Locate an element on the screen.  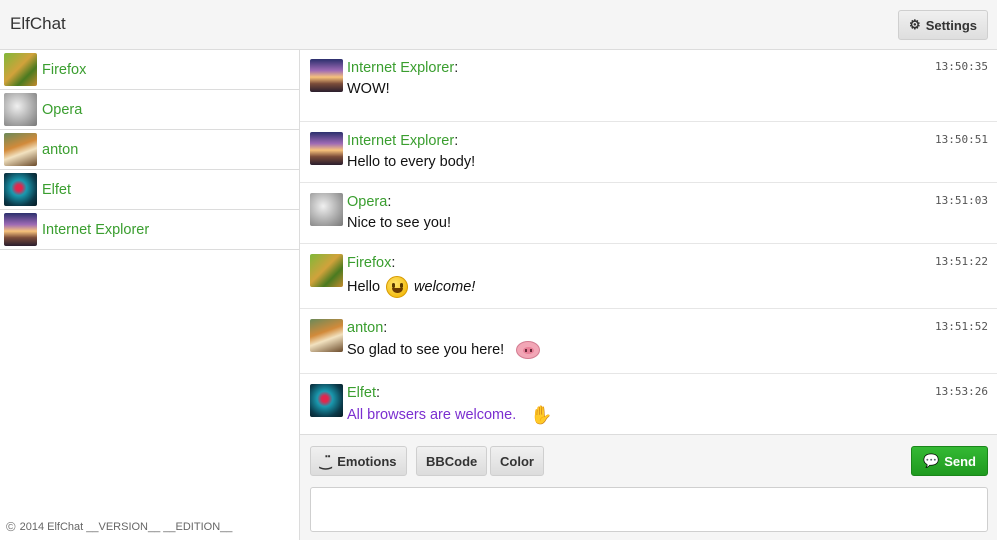
user-name: anton is located at coordinates (60, 149).